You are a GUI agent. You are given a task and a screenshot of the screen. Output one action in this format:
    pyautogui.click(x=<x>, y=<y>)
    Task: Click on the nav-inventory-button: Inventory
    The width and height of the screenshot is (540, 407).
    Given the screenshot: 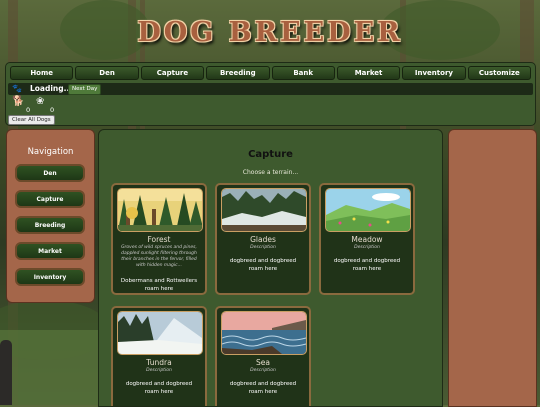 What is the action you would take?
    pyautogui.click(x=50, y=277)
    